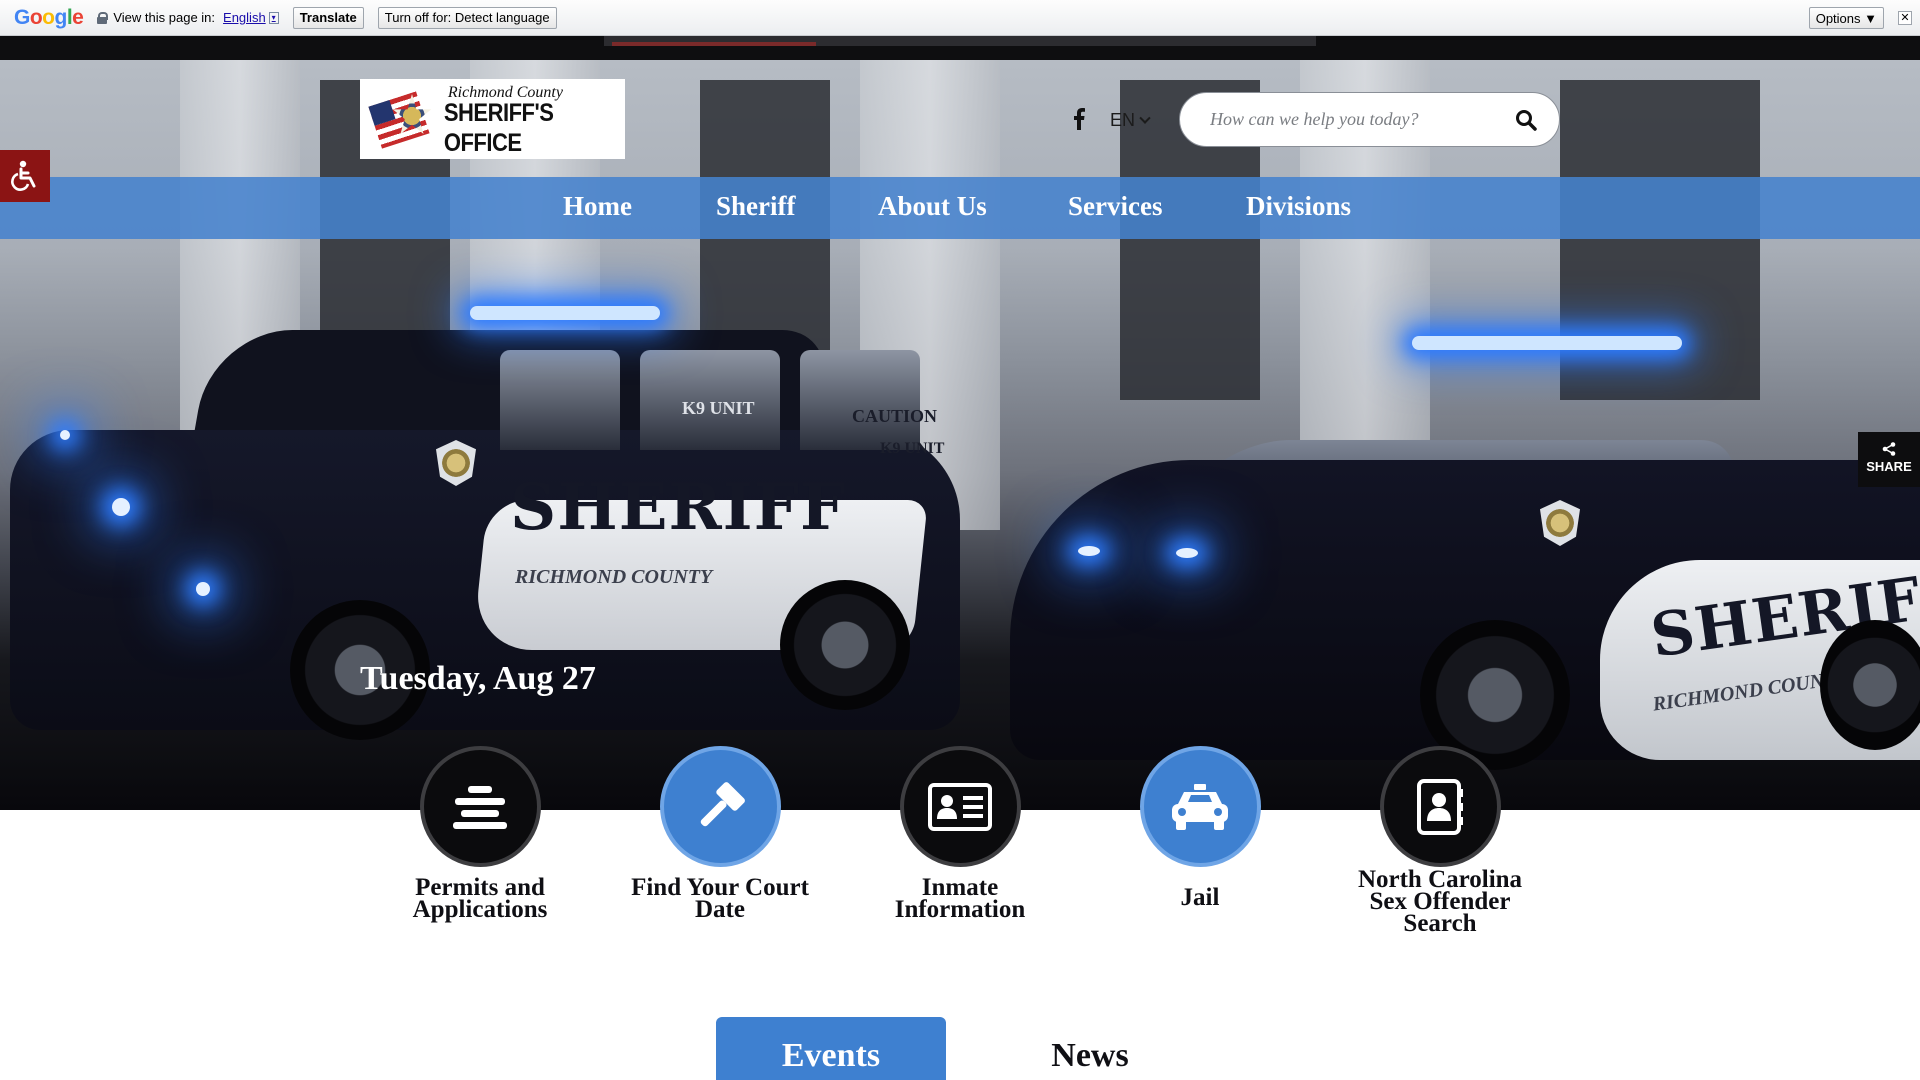  What do you see at coordinates (755, 206) in the screenshot?
I see `nav-sheriff: Sheriff` at bounding box center [755, 206].